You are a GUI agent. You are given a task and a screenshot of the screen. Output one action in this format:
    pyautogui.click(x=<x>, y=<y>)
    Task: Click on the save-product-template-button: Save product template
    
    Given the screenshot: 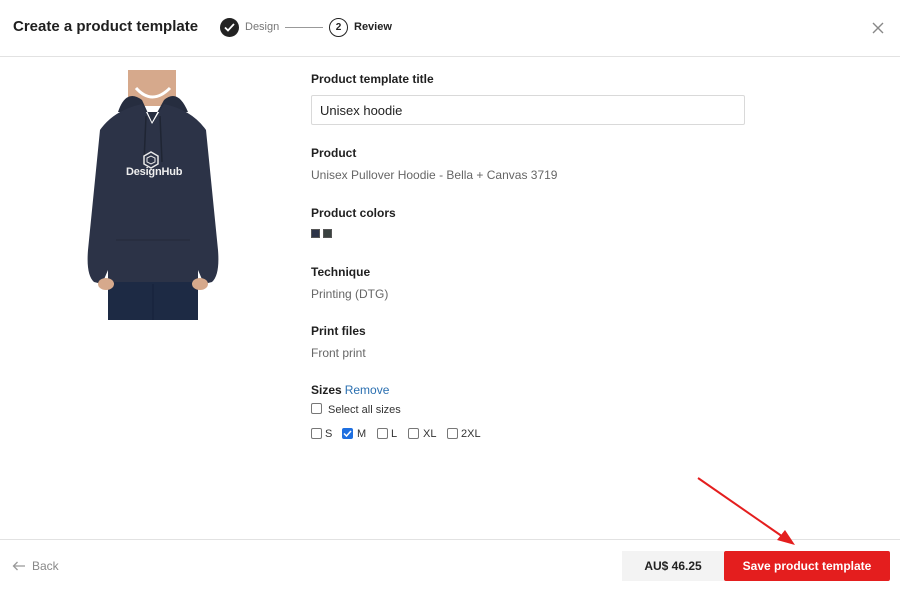 What is the action you would take?
    pyautogui.click(x=807, y=566)
    